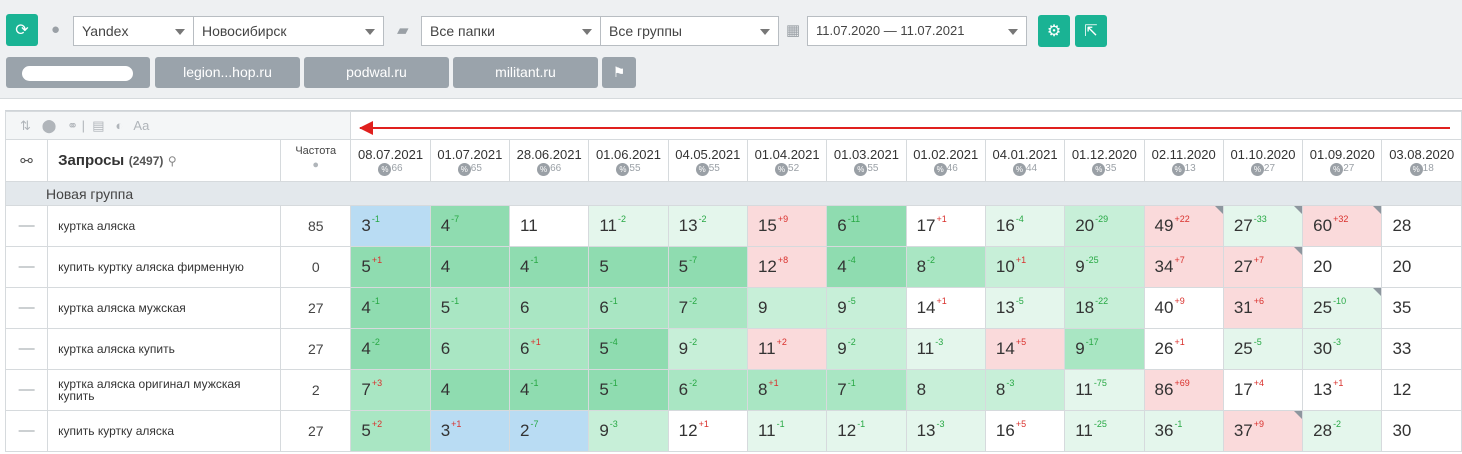 This screenshot has width=1462, height=454. Describe the element at coordinates (549, 431) in the screenshot. I see `position-cell: 2-7` at that location.